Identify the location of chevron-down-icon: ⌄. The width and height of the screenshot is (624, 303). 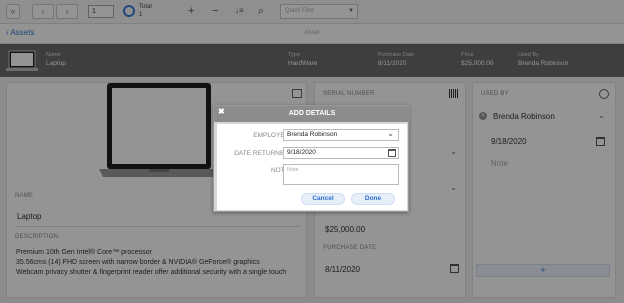
(390, 134).